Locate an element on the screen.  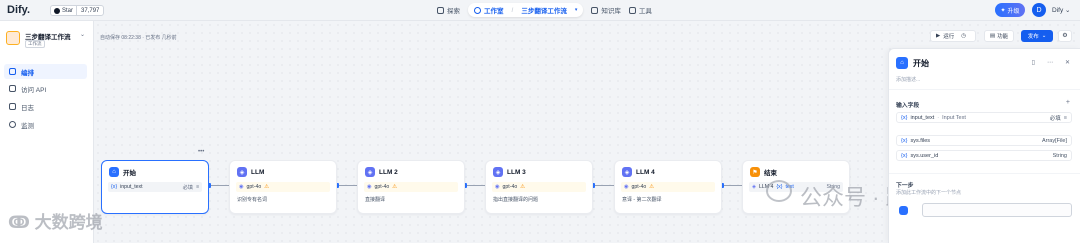
sidebar-item-api: 访问 API is located at coordinates (45, 88).